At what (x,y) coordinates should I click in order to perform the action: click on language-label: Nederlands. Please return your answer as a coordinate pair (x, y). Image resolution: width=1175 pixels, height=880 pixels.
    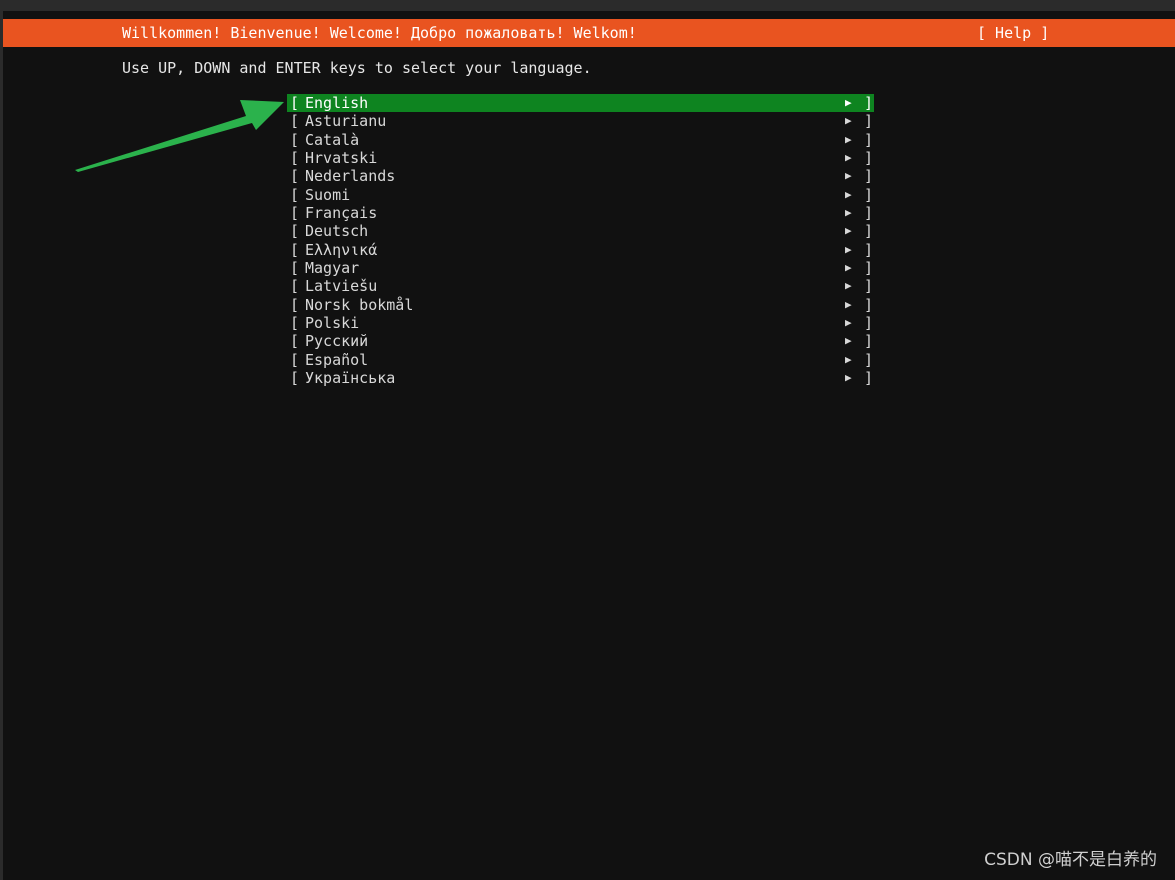
    Looking at the image, I should click on (350, 176).